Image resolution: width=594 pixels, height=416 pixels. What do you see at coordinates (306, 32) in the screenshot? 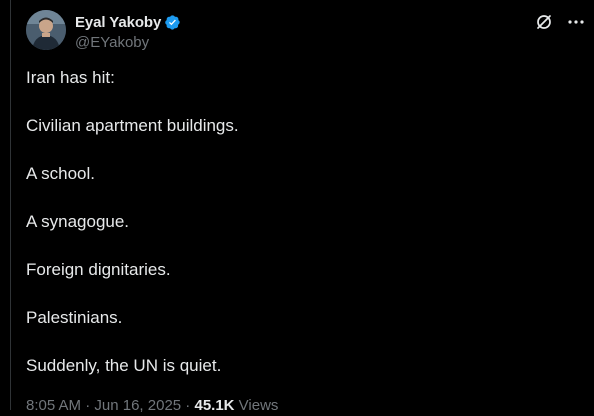
I see `tweet-header: Eyal Yakoby @EYakoby` at bounding box center [306, 32].